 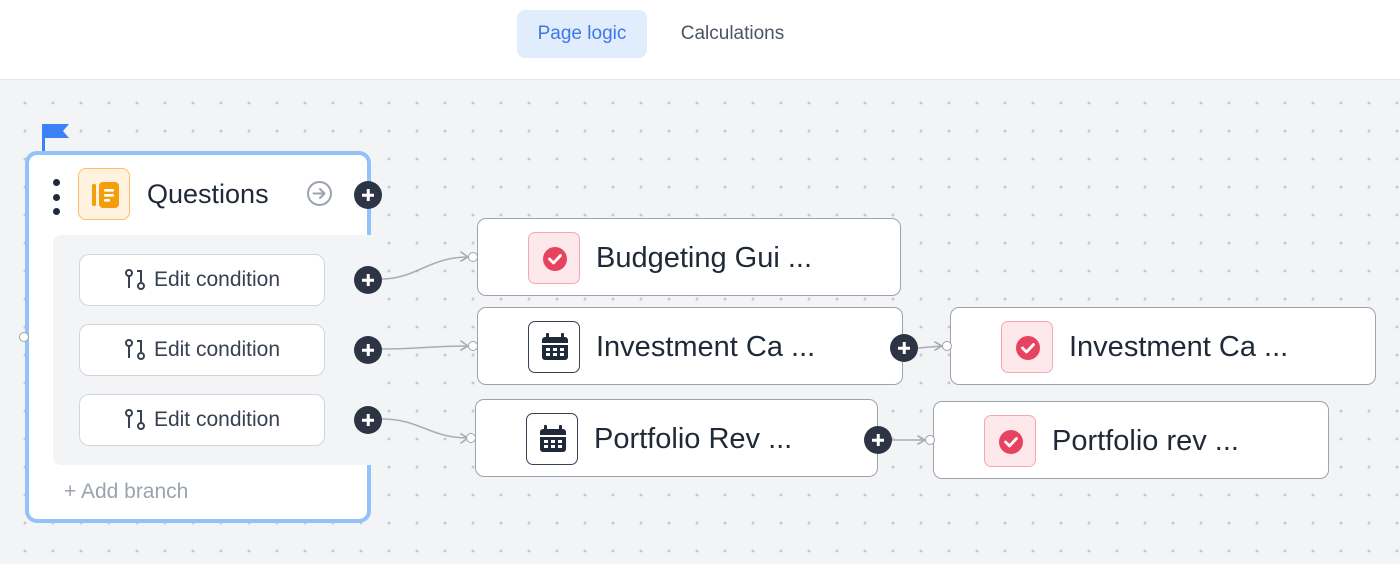 I want to click on start-flag-icon, so click(x=55, y=138).